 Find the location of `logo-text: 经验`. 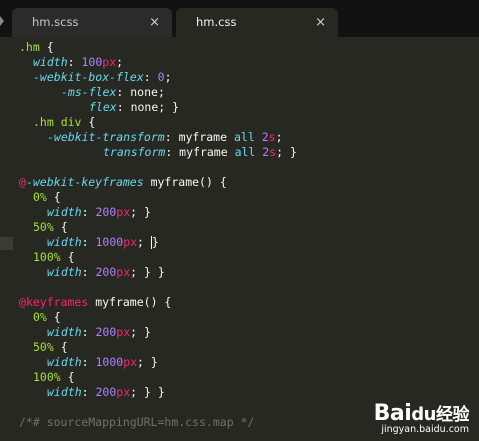

logo-text: 经验 is located at coordinates (453, 415).